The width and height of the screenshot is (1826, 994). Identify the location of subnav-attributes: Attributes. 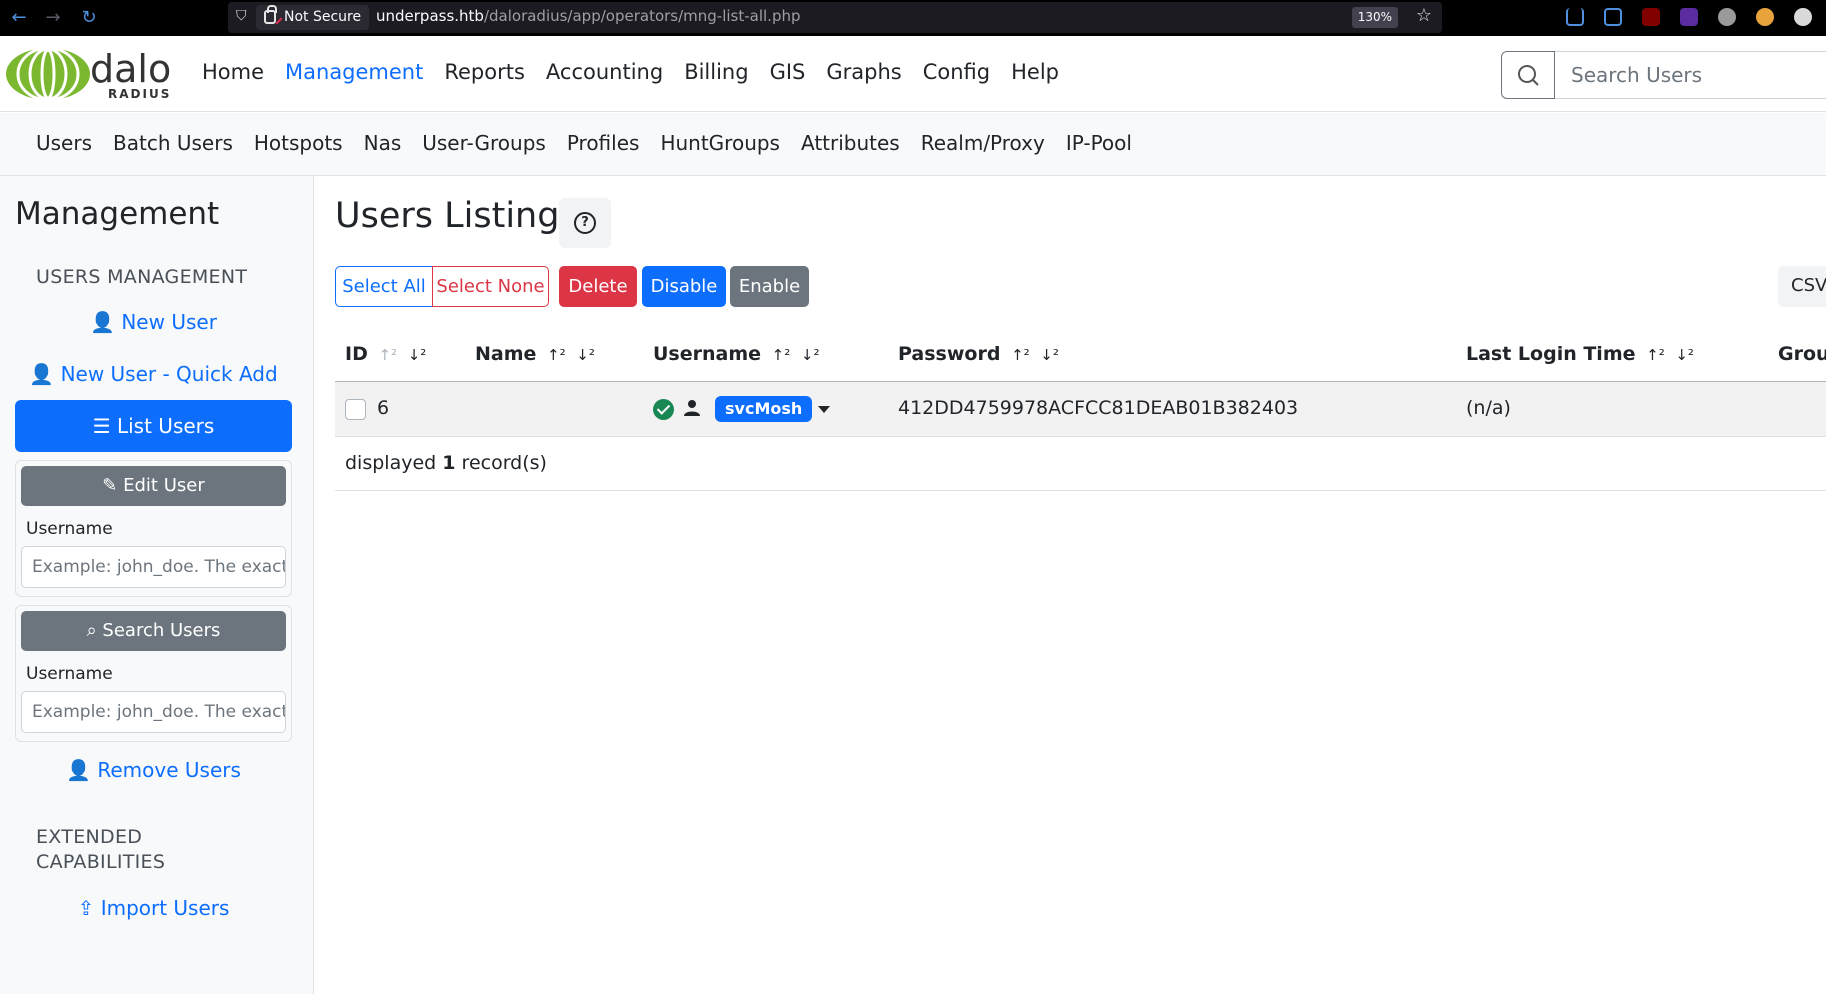
(850, 143).